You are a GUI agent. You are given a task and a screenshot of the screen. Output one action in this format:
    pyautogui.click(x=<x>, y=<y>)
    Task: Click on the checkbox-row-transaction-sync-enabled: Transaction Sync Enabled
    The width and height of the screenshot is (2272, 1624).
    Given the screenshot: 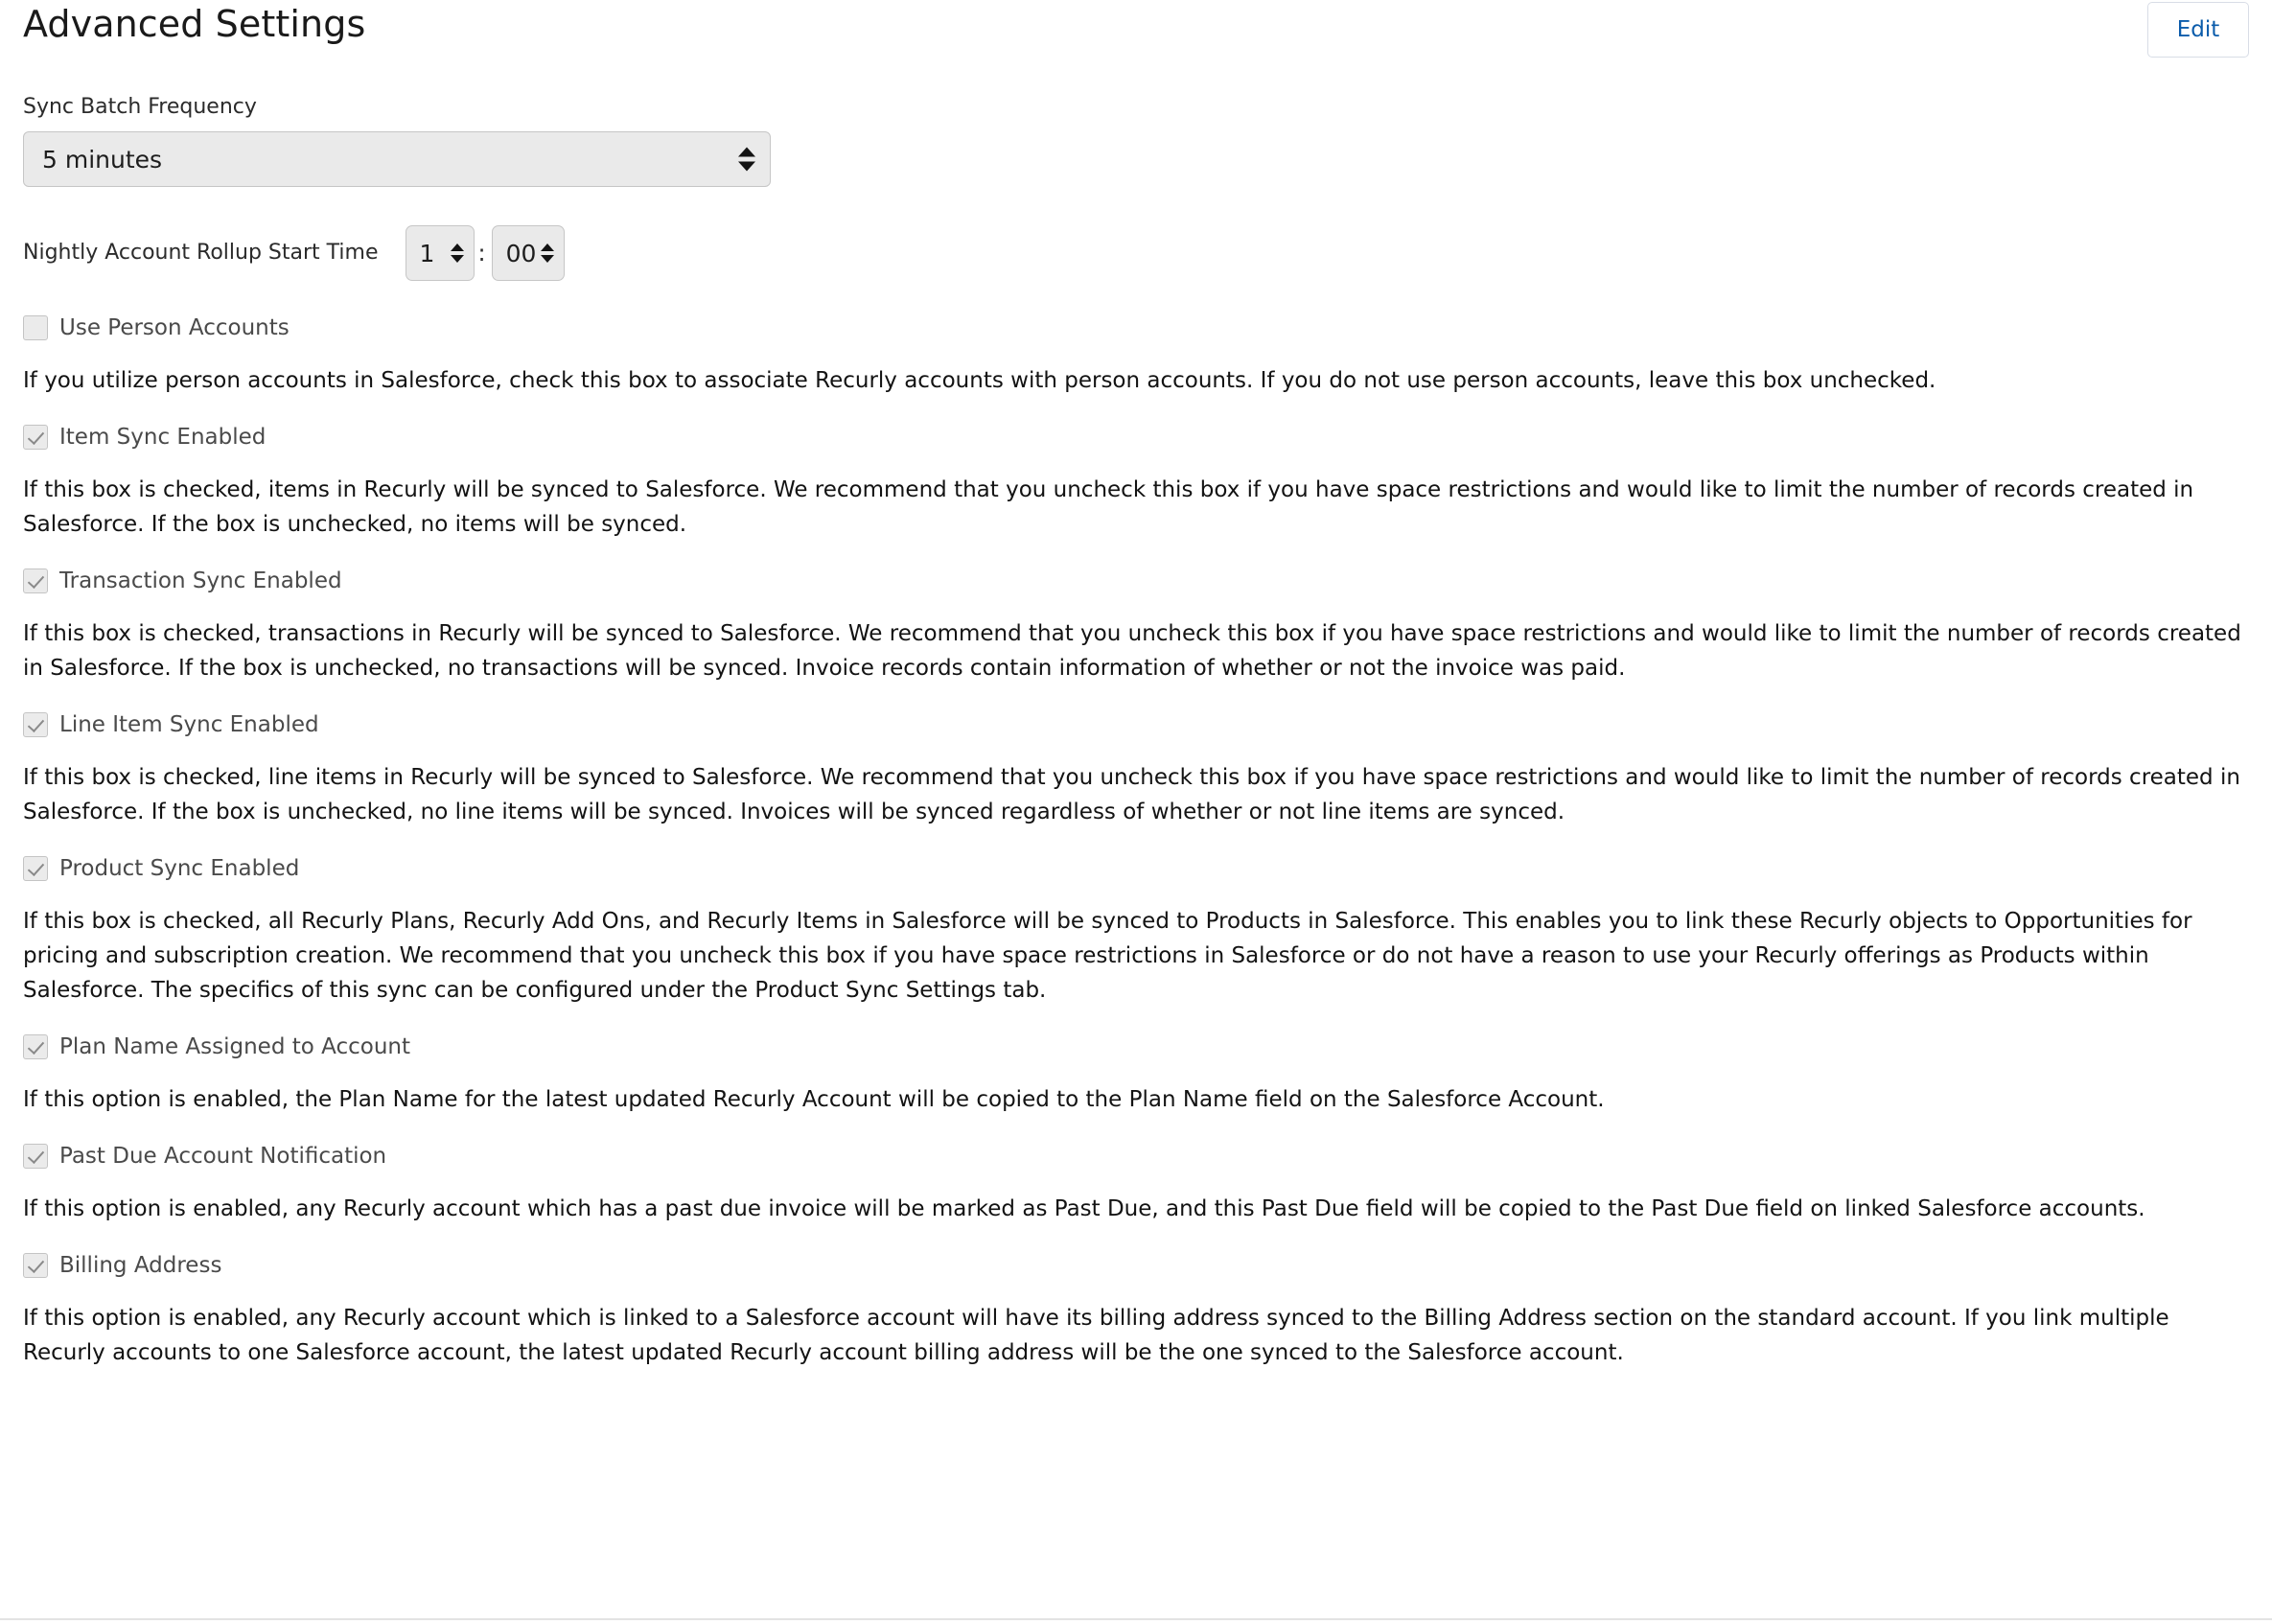 What is the action you would take?
    pyautogui.click(x=1136, y=581)
    